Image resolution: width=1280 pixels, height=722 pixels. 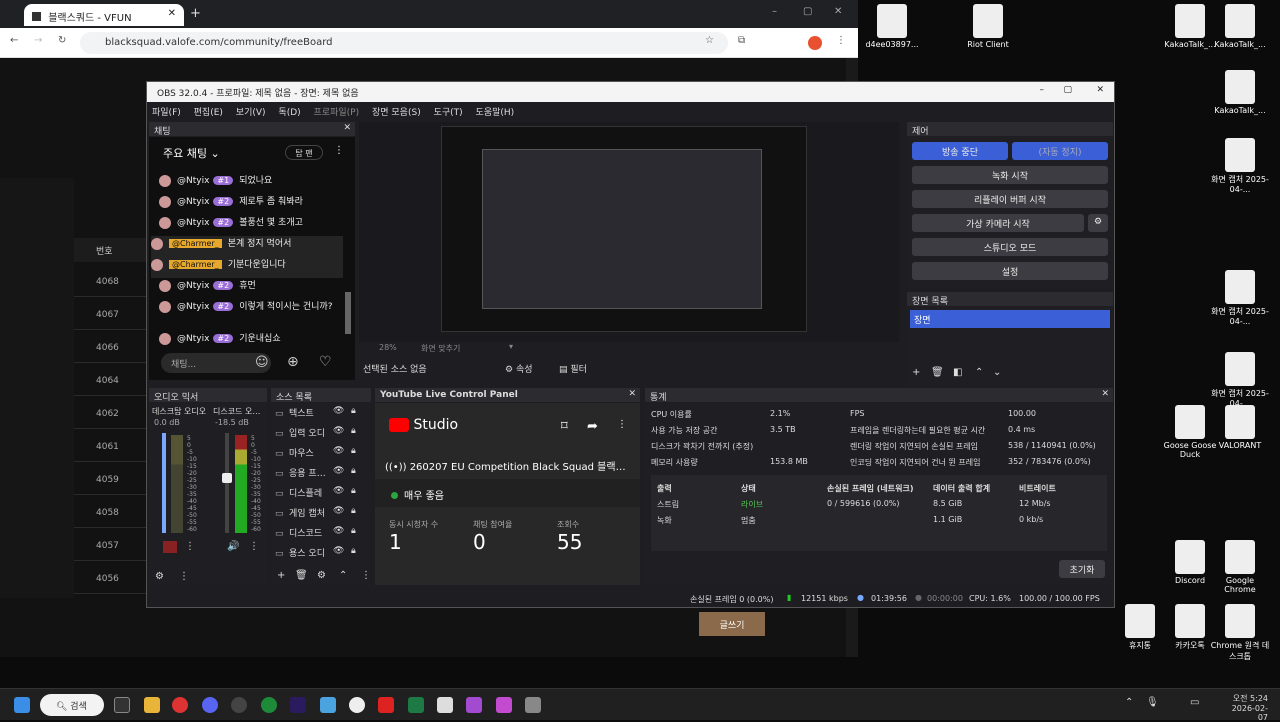 I want to click on notepad-icon, so click(x=328, y=705).